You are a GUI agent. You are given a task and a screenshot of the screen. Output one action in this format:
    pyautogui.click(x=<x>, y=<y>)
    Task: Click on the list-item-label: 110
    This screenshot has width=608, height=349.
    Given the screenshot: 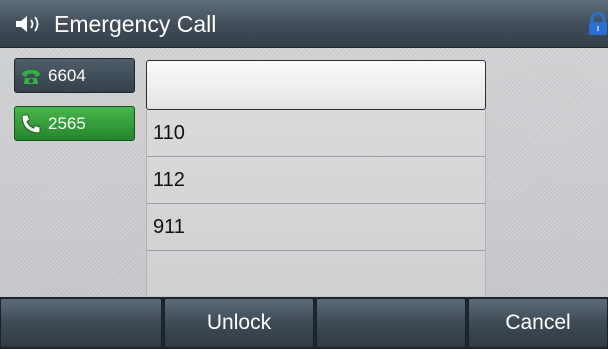 What is the action you would take?
    pyautogui.click(x=169, y=133)
    